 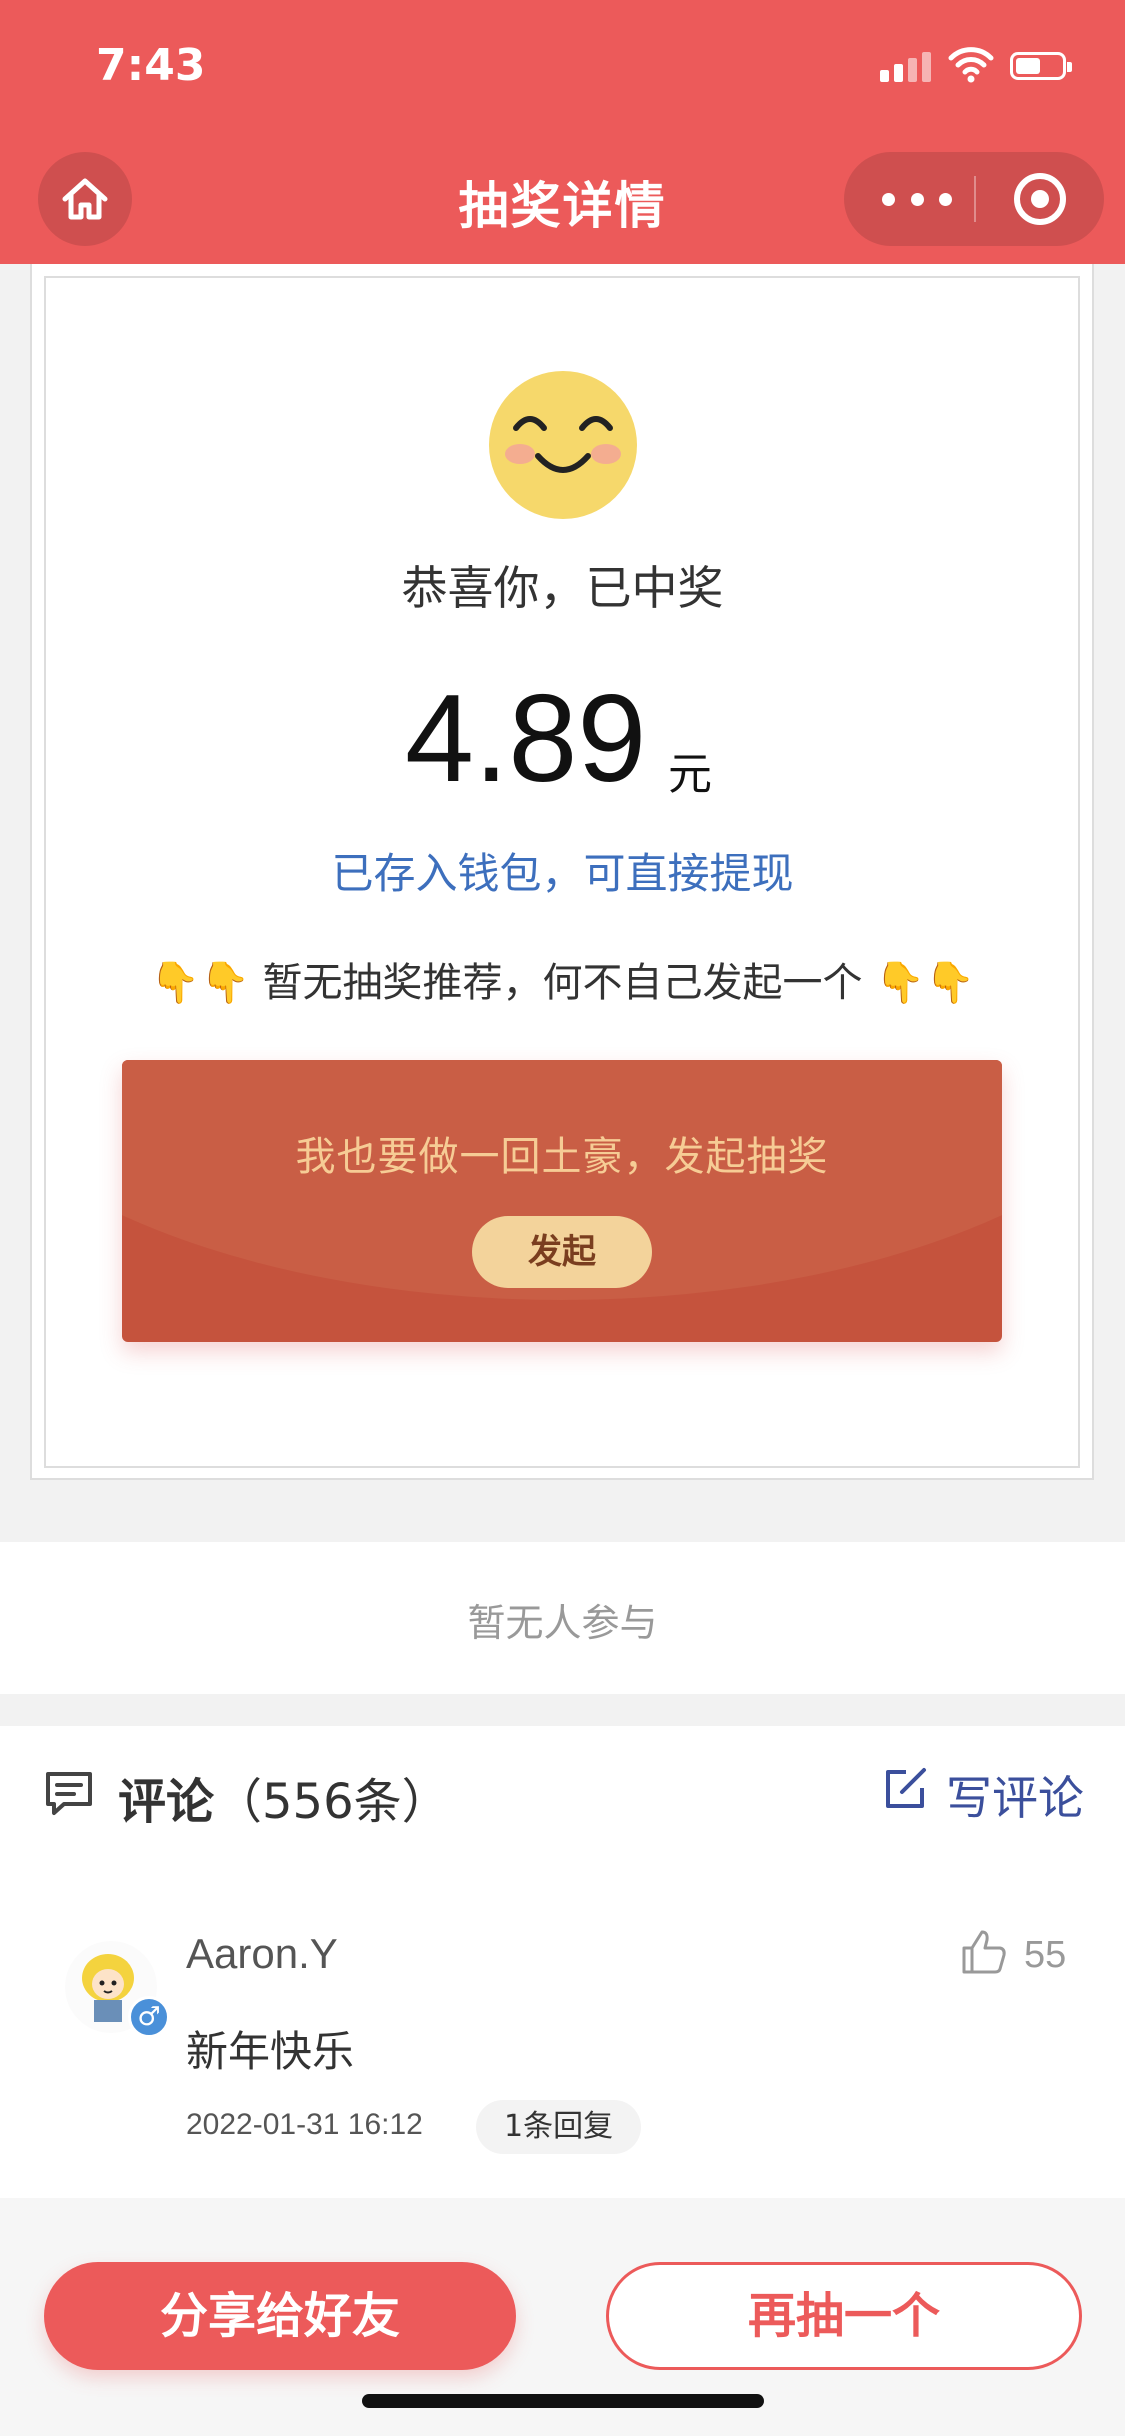 What do you see at coordinates (1040, 199) in the screenshot?
I see `close-target-button` at bounding box center [1040, 199].